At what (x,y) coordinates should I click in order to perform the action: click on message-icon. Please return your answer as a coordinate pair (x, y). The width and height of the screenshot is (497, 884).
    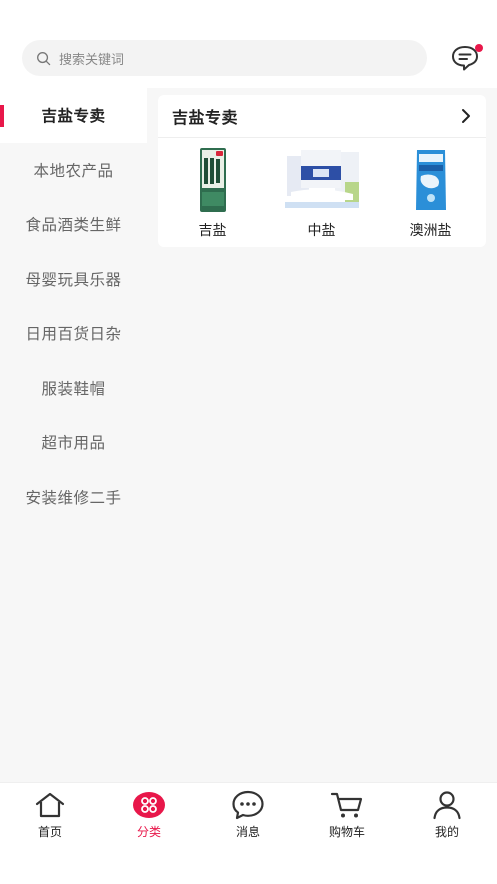
    Looking at the image, I should click on (248, 805).